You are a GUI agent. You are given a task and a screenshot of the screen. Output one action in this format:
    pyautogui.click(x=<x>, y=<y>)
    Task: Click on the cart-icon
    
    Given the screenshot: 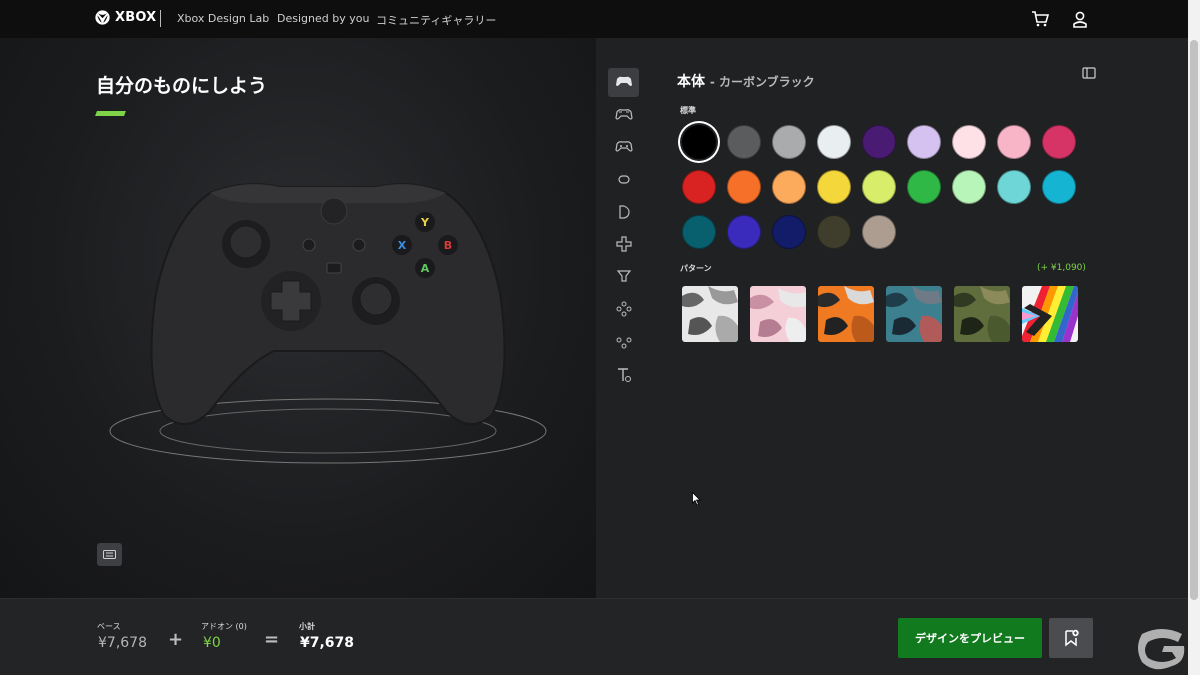 What is the action you would take?
    pyautogui.click(x=1040, y=19)
    